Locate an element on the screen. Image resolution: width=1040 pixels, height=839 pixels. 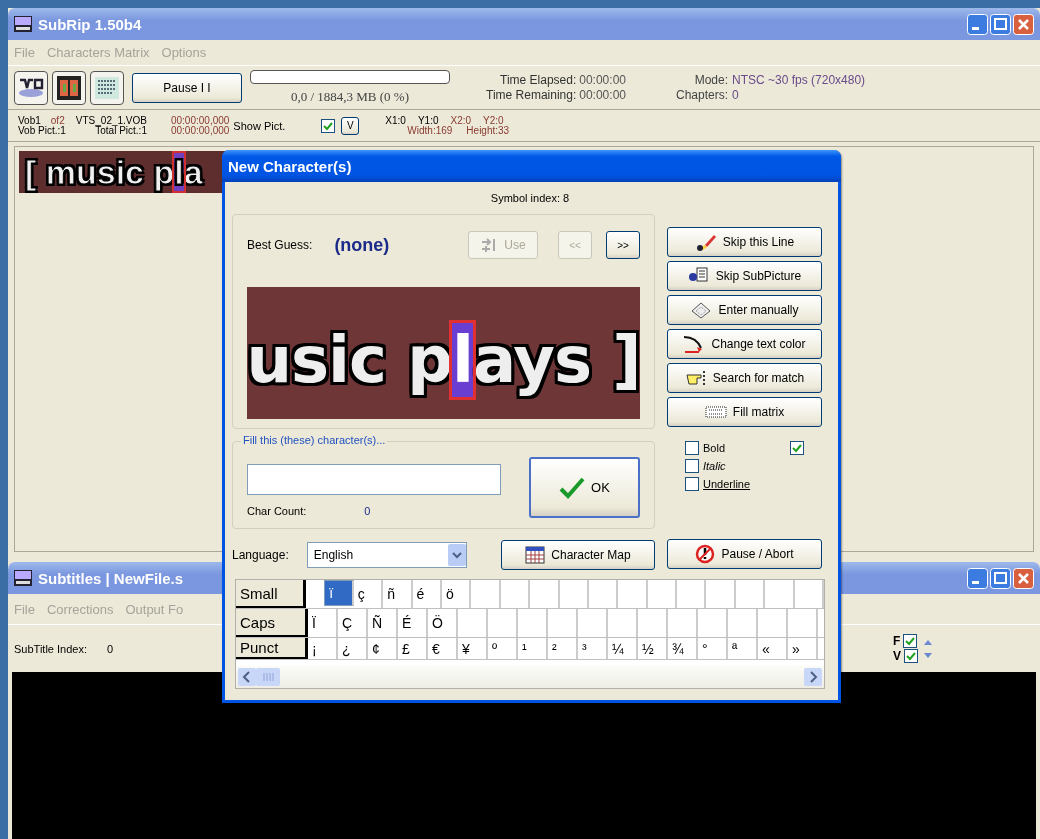
subtitle-text: usic plays ] is located at coordinates (443, 360).